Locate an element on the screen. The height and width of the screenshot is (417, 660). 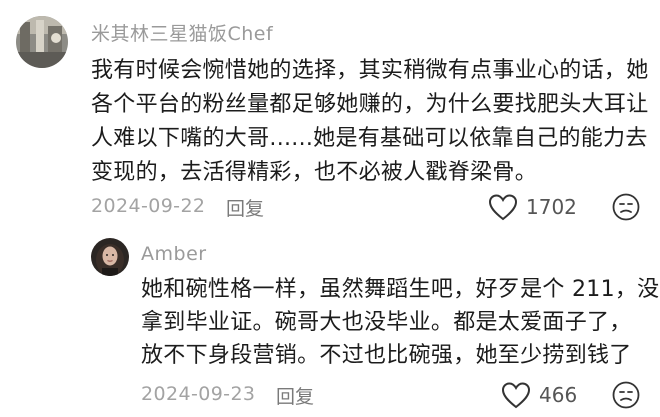
like-count: 1702 is located at coordinates (551, 207).